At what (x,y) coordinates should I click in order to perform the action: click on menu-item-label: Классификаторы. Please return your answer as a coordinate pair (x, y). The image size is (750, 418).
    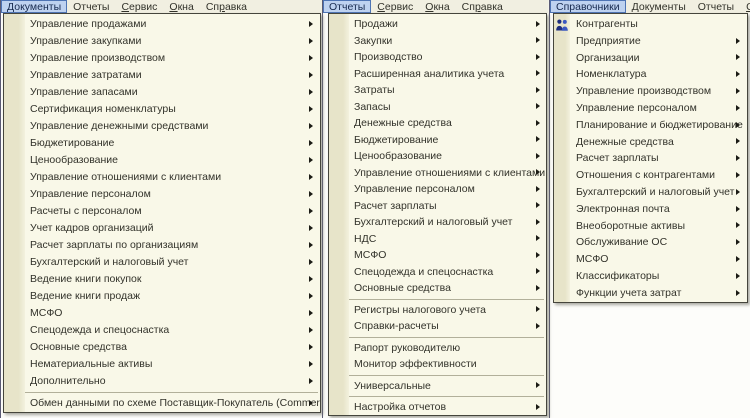
    Looking at the image, I should click on (618, 275).